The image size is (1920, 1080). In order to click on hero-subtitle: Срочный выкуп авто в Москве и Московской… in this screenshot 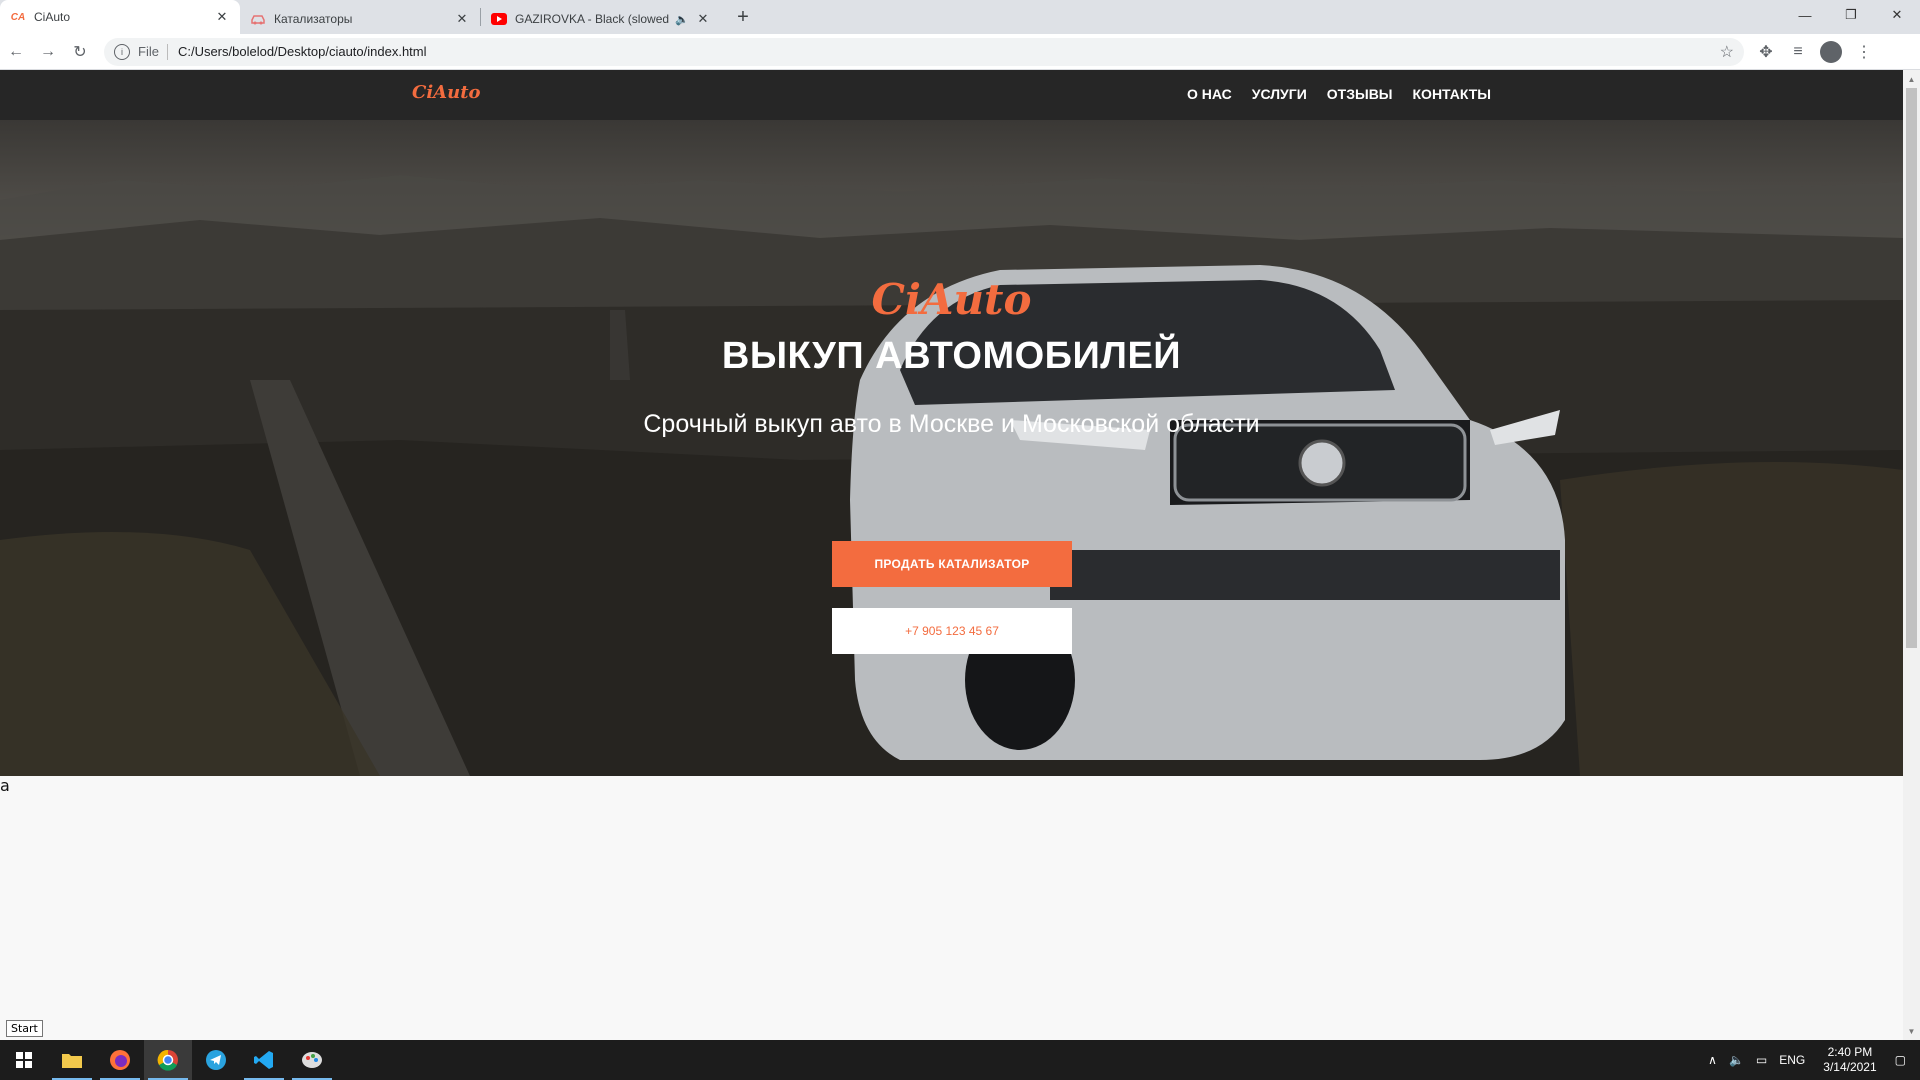, I will do `click(951, 424)`.